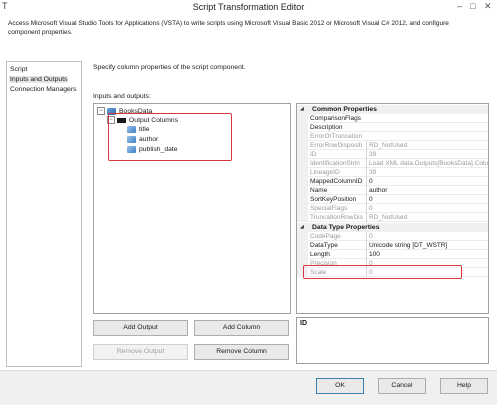 The image size is (497, 405). What do you see at coordinates (392, 254) in the screenshot?
I see `property-row: Length 100` at bounding box center [392, 254].